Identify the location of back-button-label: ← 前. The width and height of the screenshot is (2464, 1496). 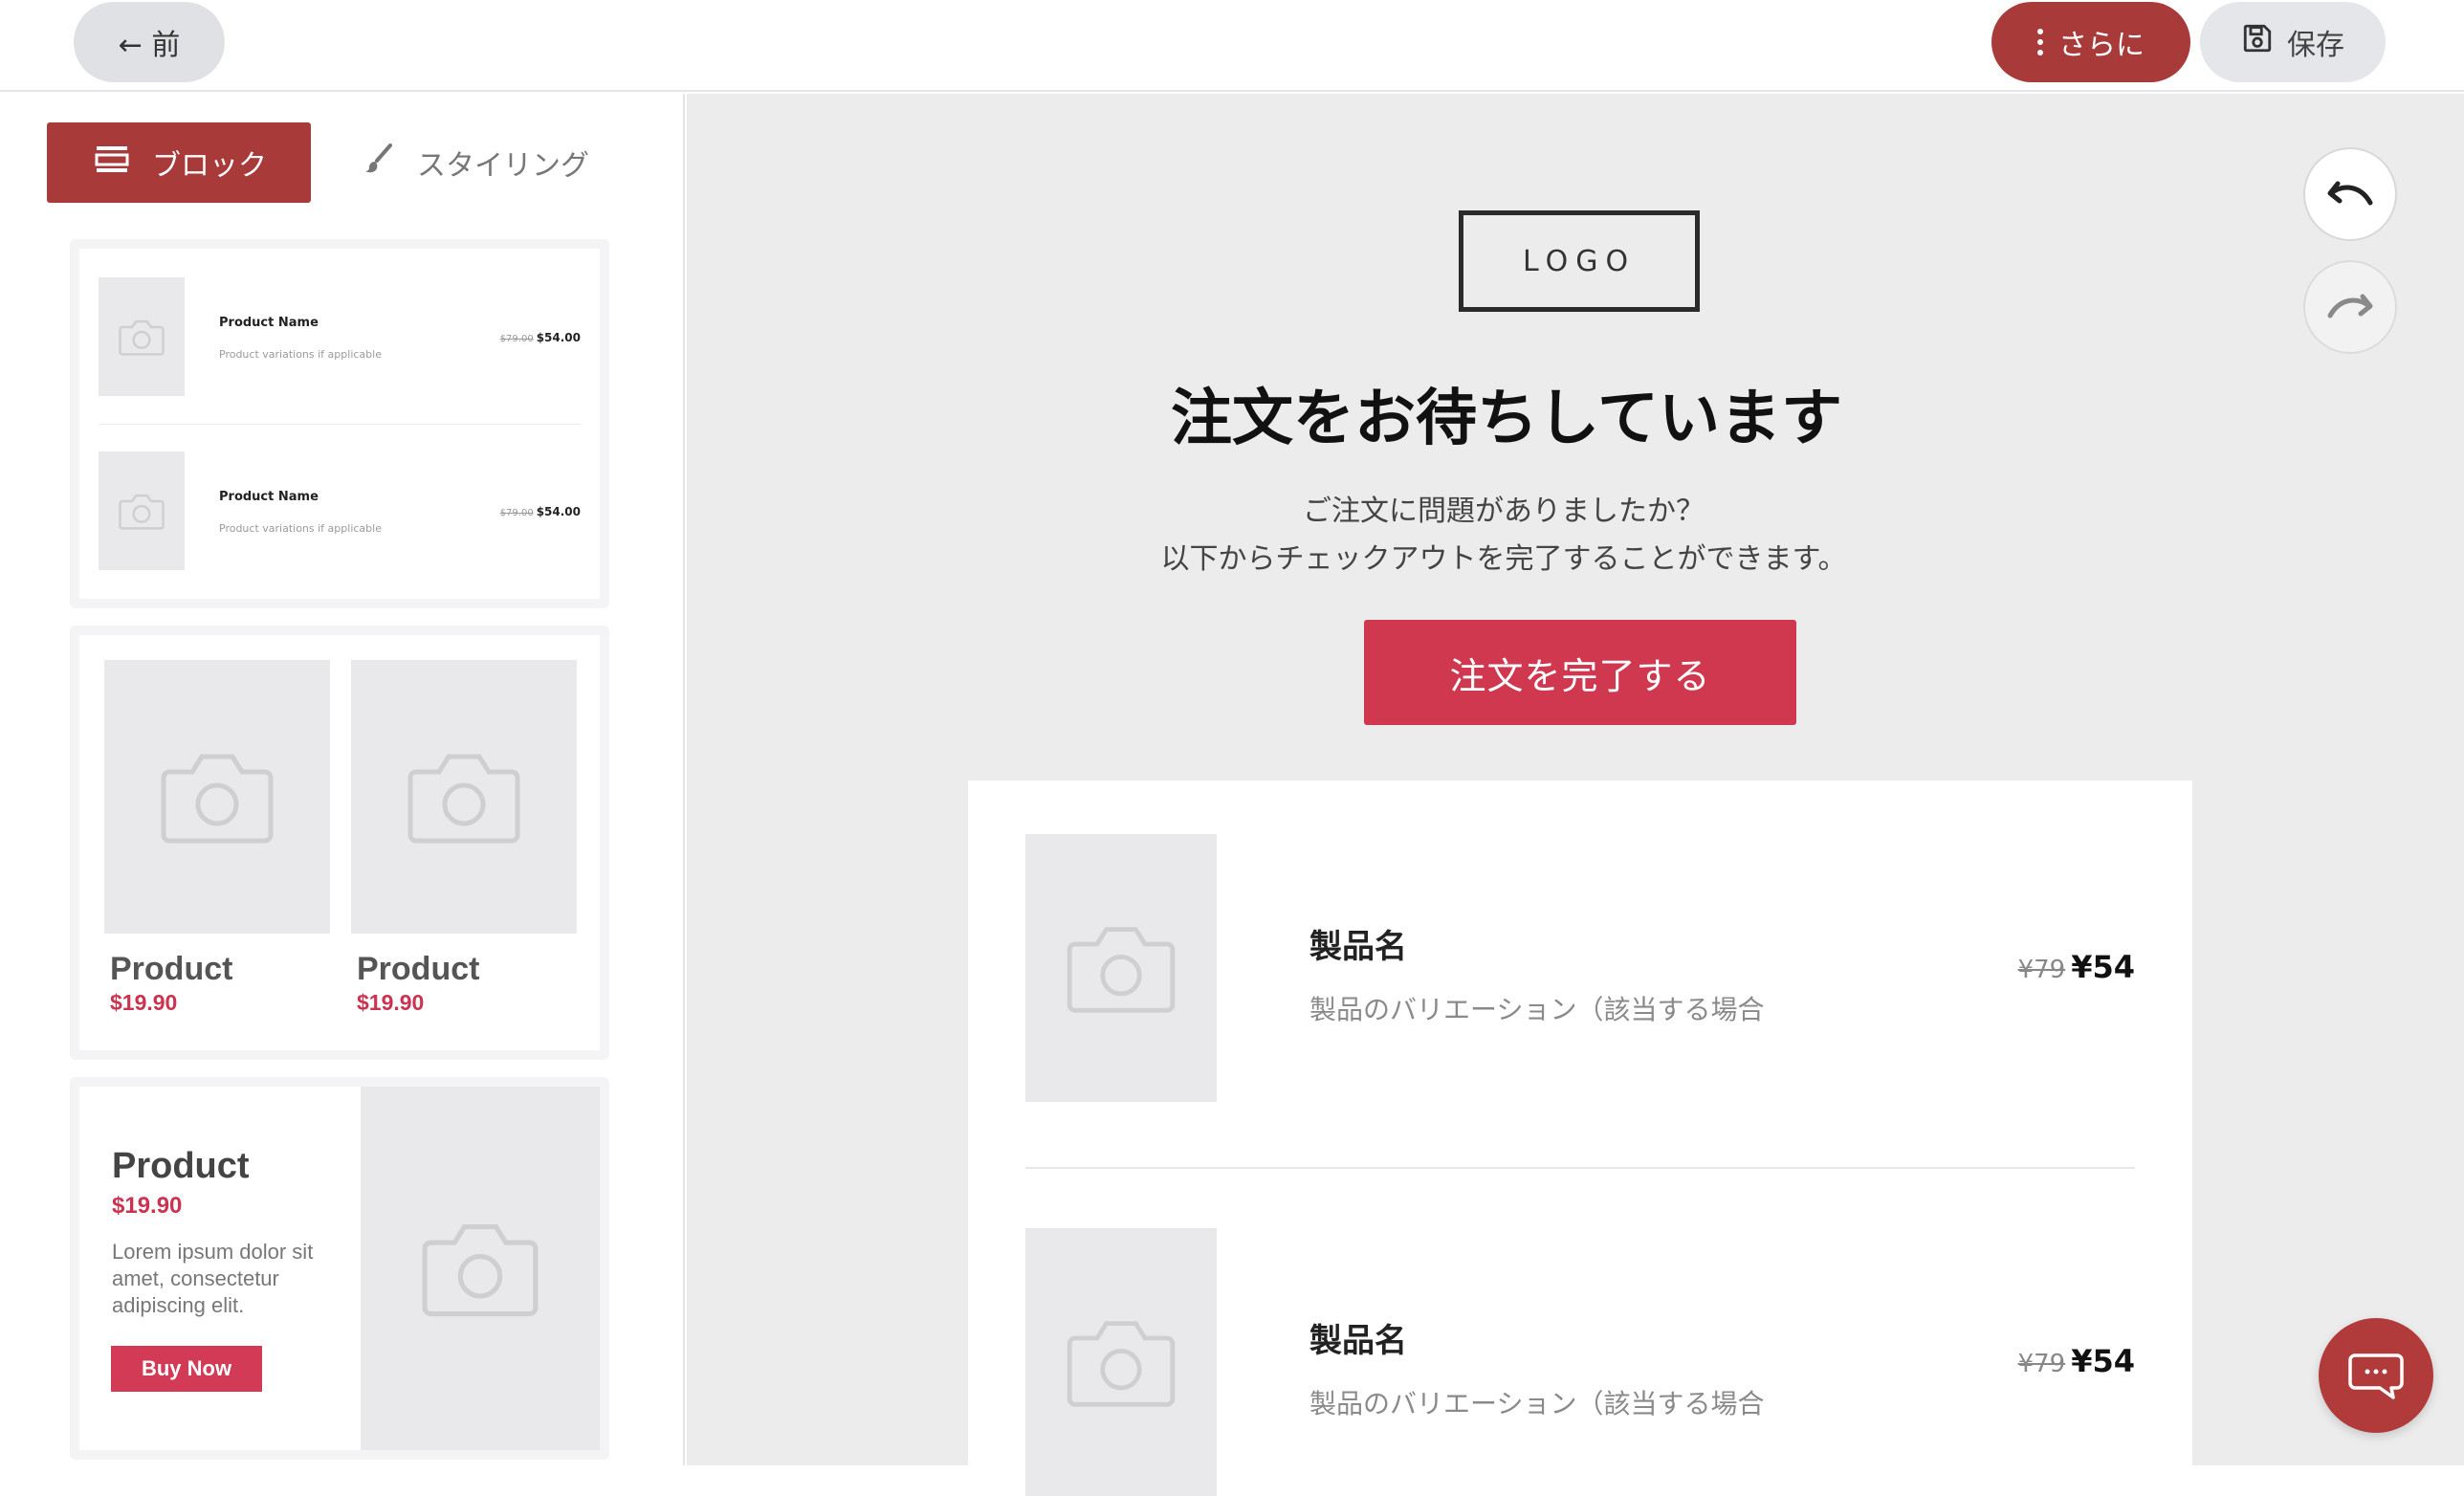
(149, 45).